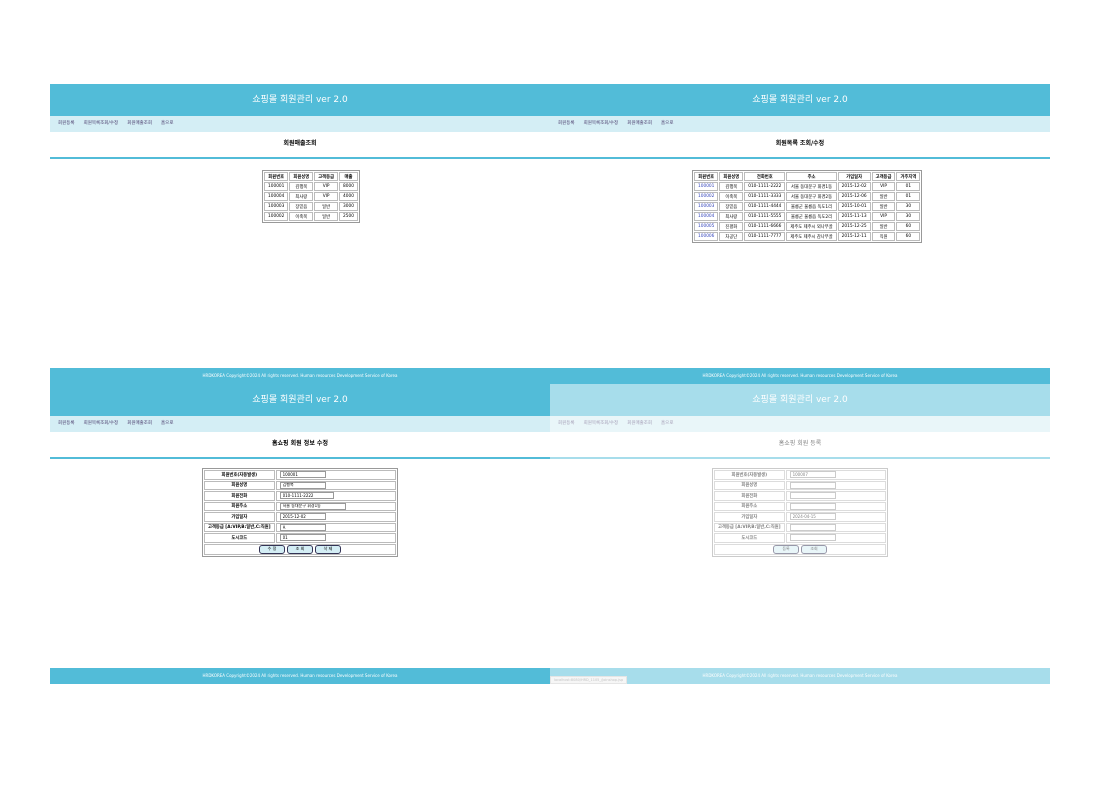 The height and width of the screenshot is (800, 1100). Describe the element at coordinates (908, 226) in the screenshot. I see `table-cell: 60` at that location.